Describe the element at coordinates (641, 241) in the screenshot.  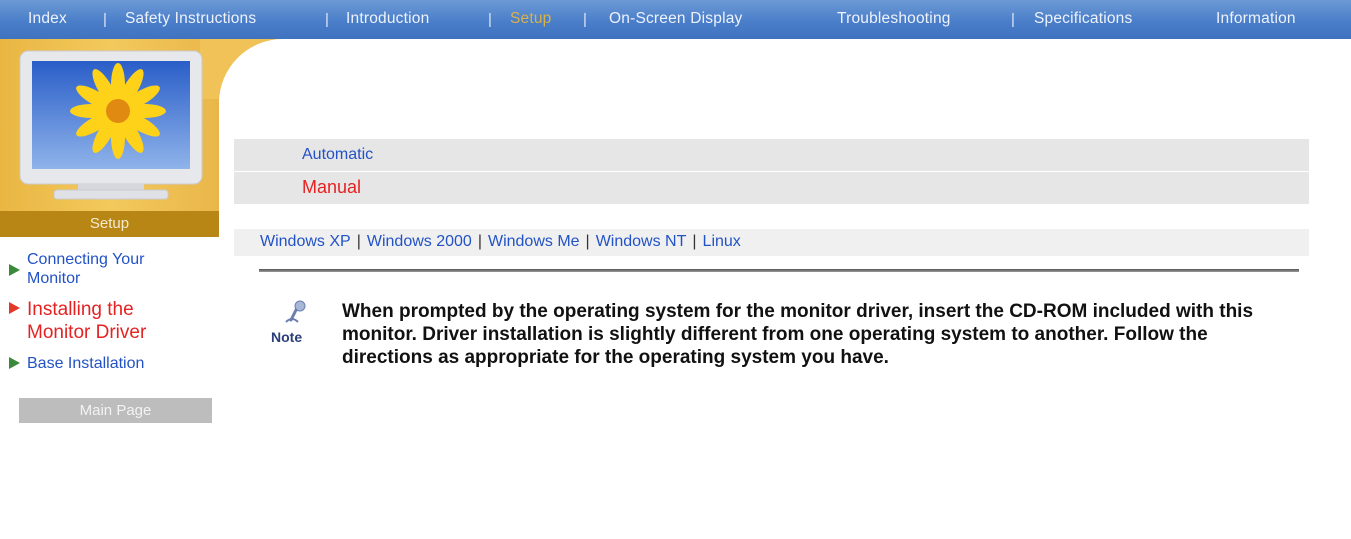
I see `os-link-windows-nt: Windows NT` at that location.